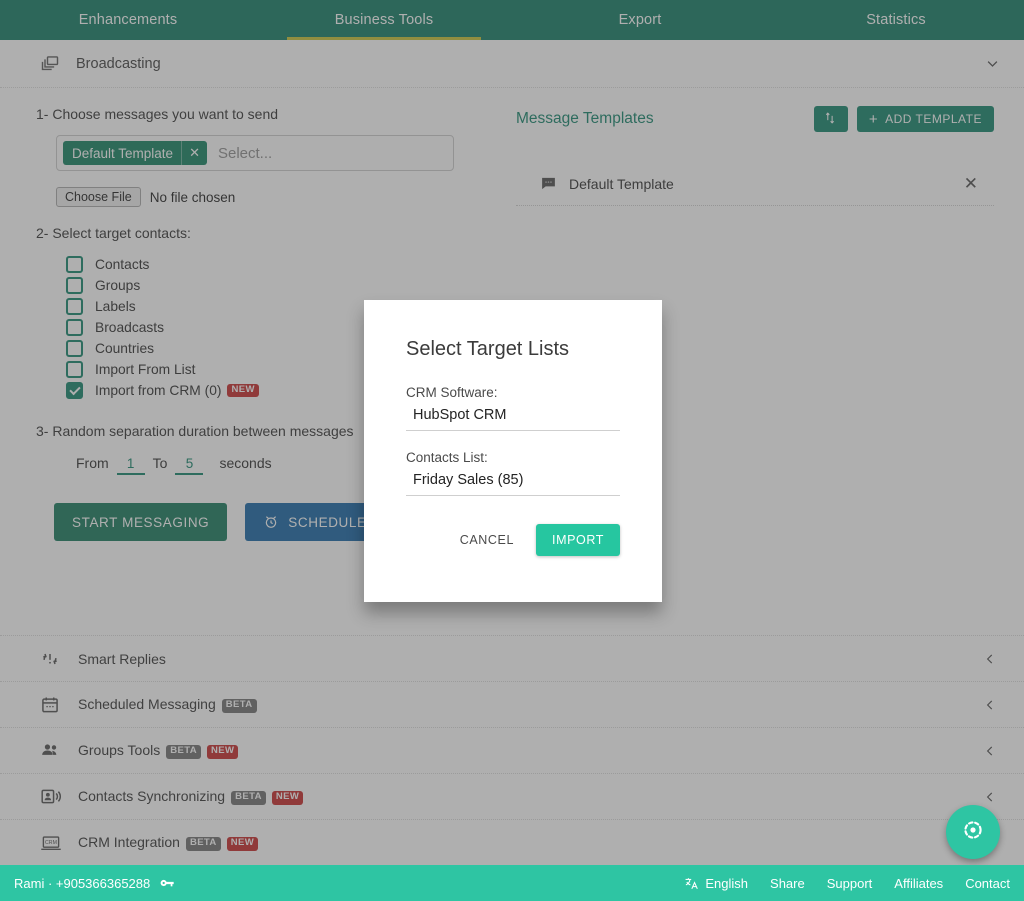 The image size is (1024, 901). Describe the element at coordinates (452, 392) in the screenshot. I see `crm-software-label: CRM Software:` at that location.